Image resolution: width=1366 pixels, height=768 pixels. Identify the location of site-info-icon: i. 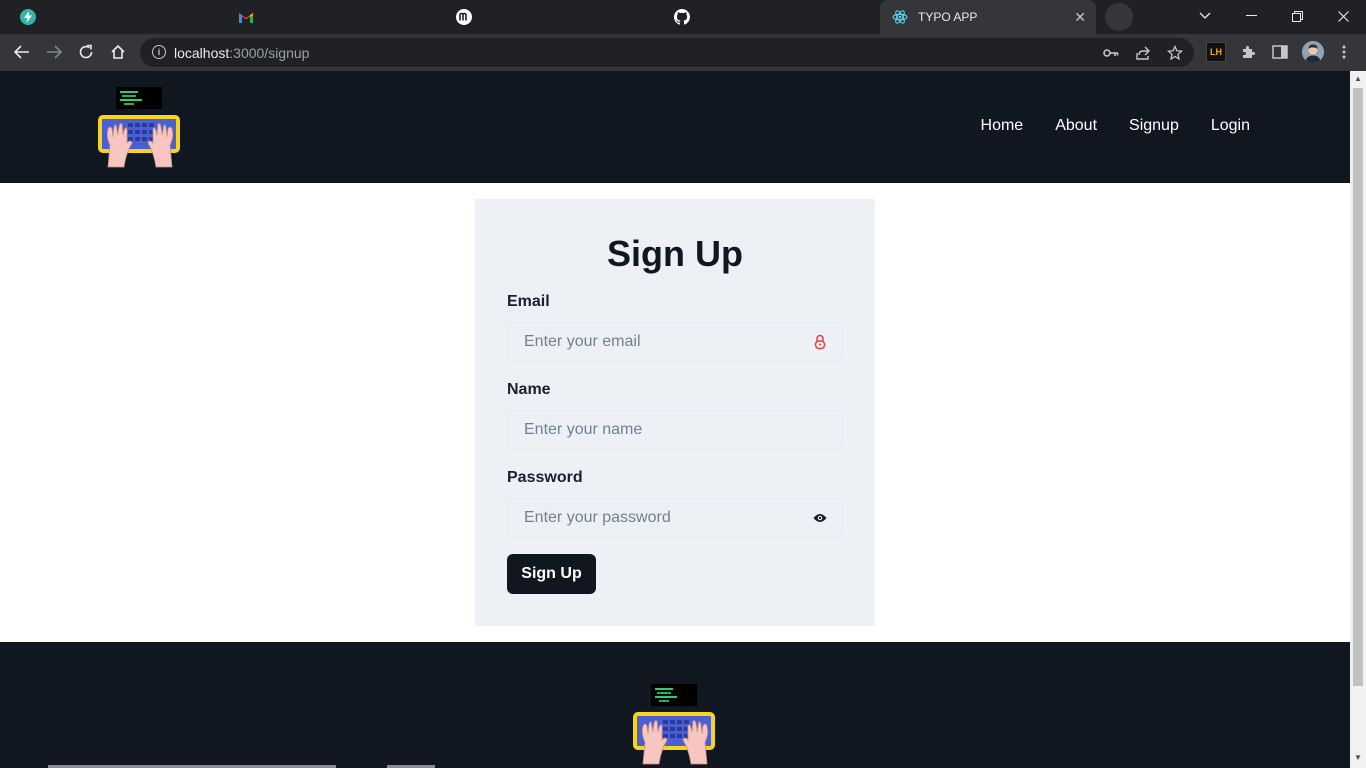
(159, 52).